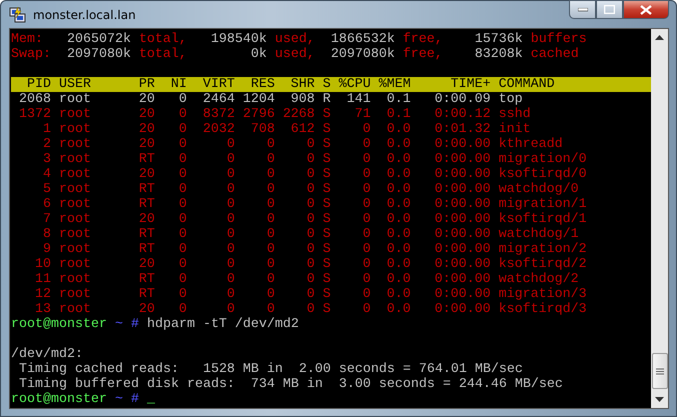 The height and width of the screenshot is (417, 677). I want to click on table-cell: migration/2, so click(542, 249).